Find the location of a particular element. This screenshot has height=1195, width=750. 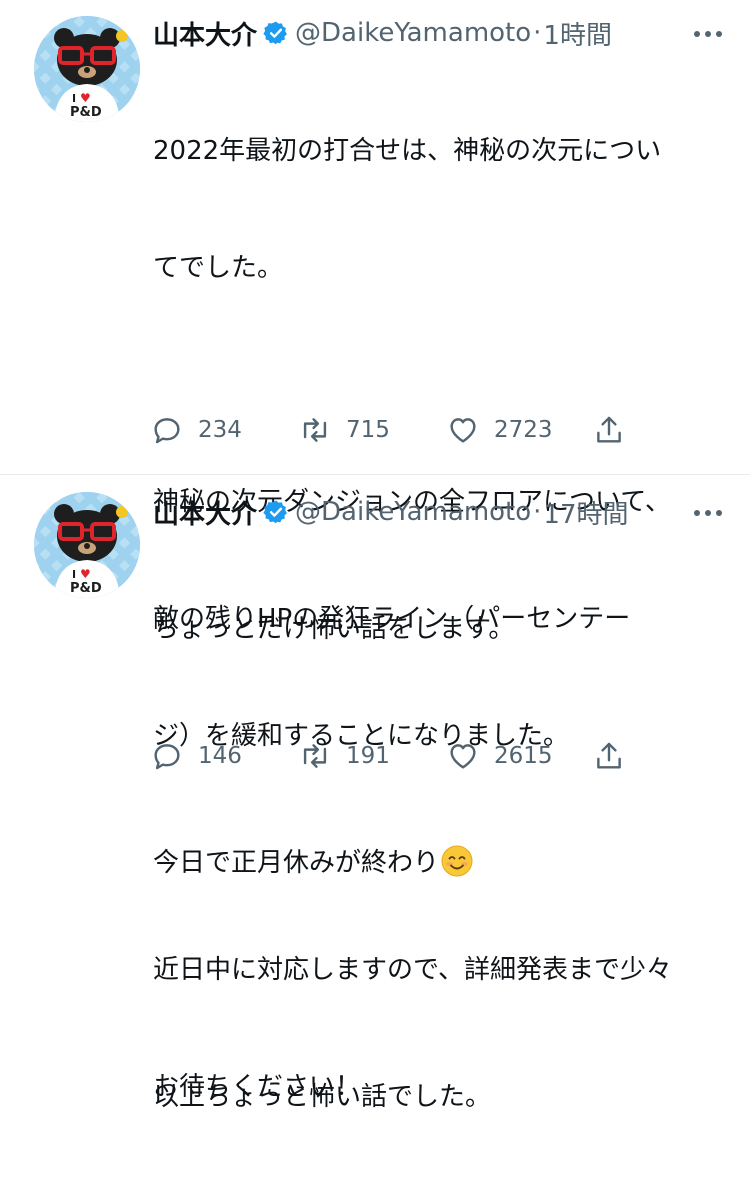

retweet-button: 715 is located at coordinates (344, 430).